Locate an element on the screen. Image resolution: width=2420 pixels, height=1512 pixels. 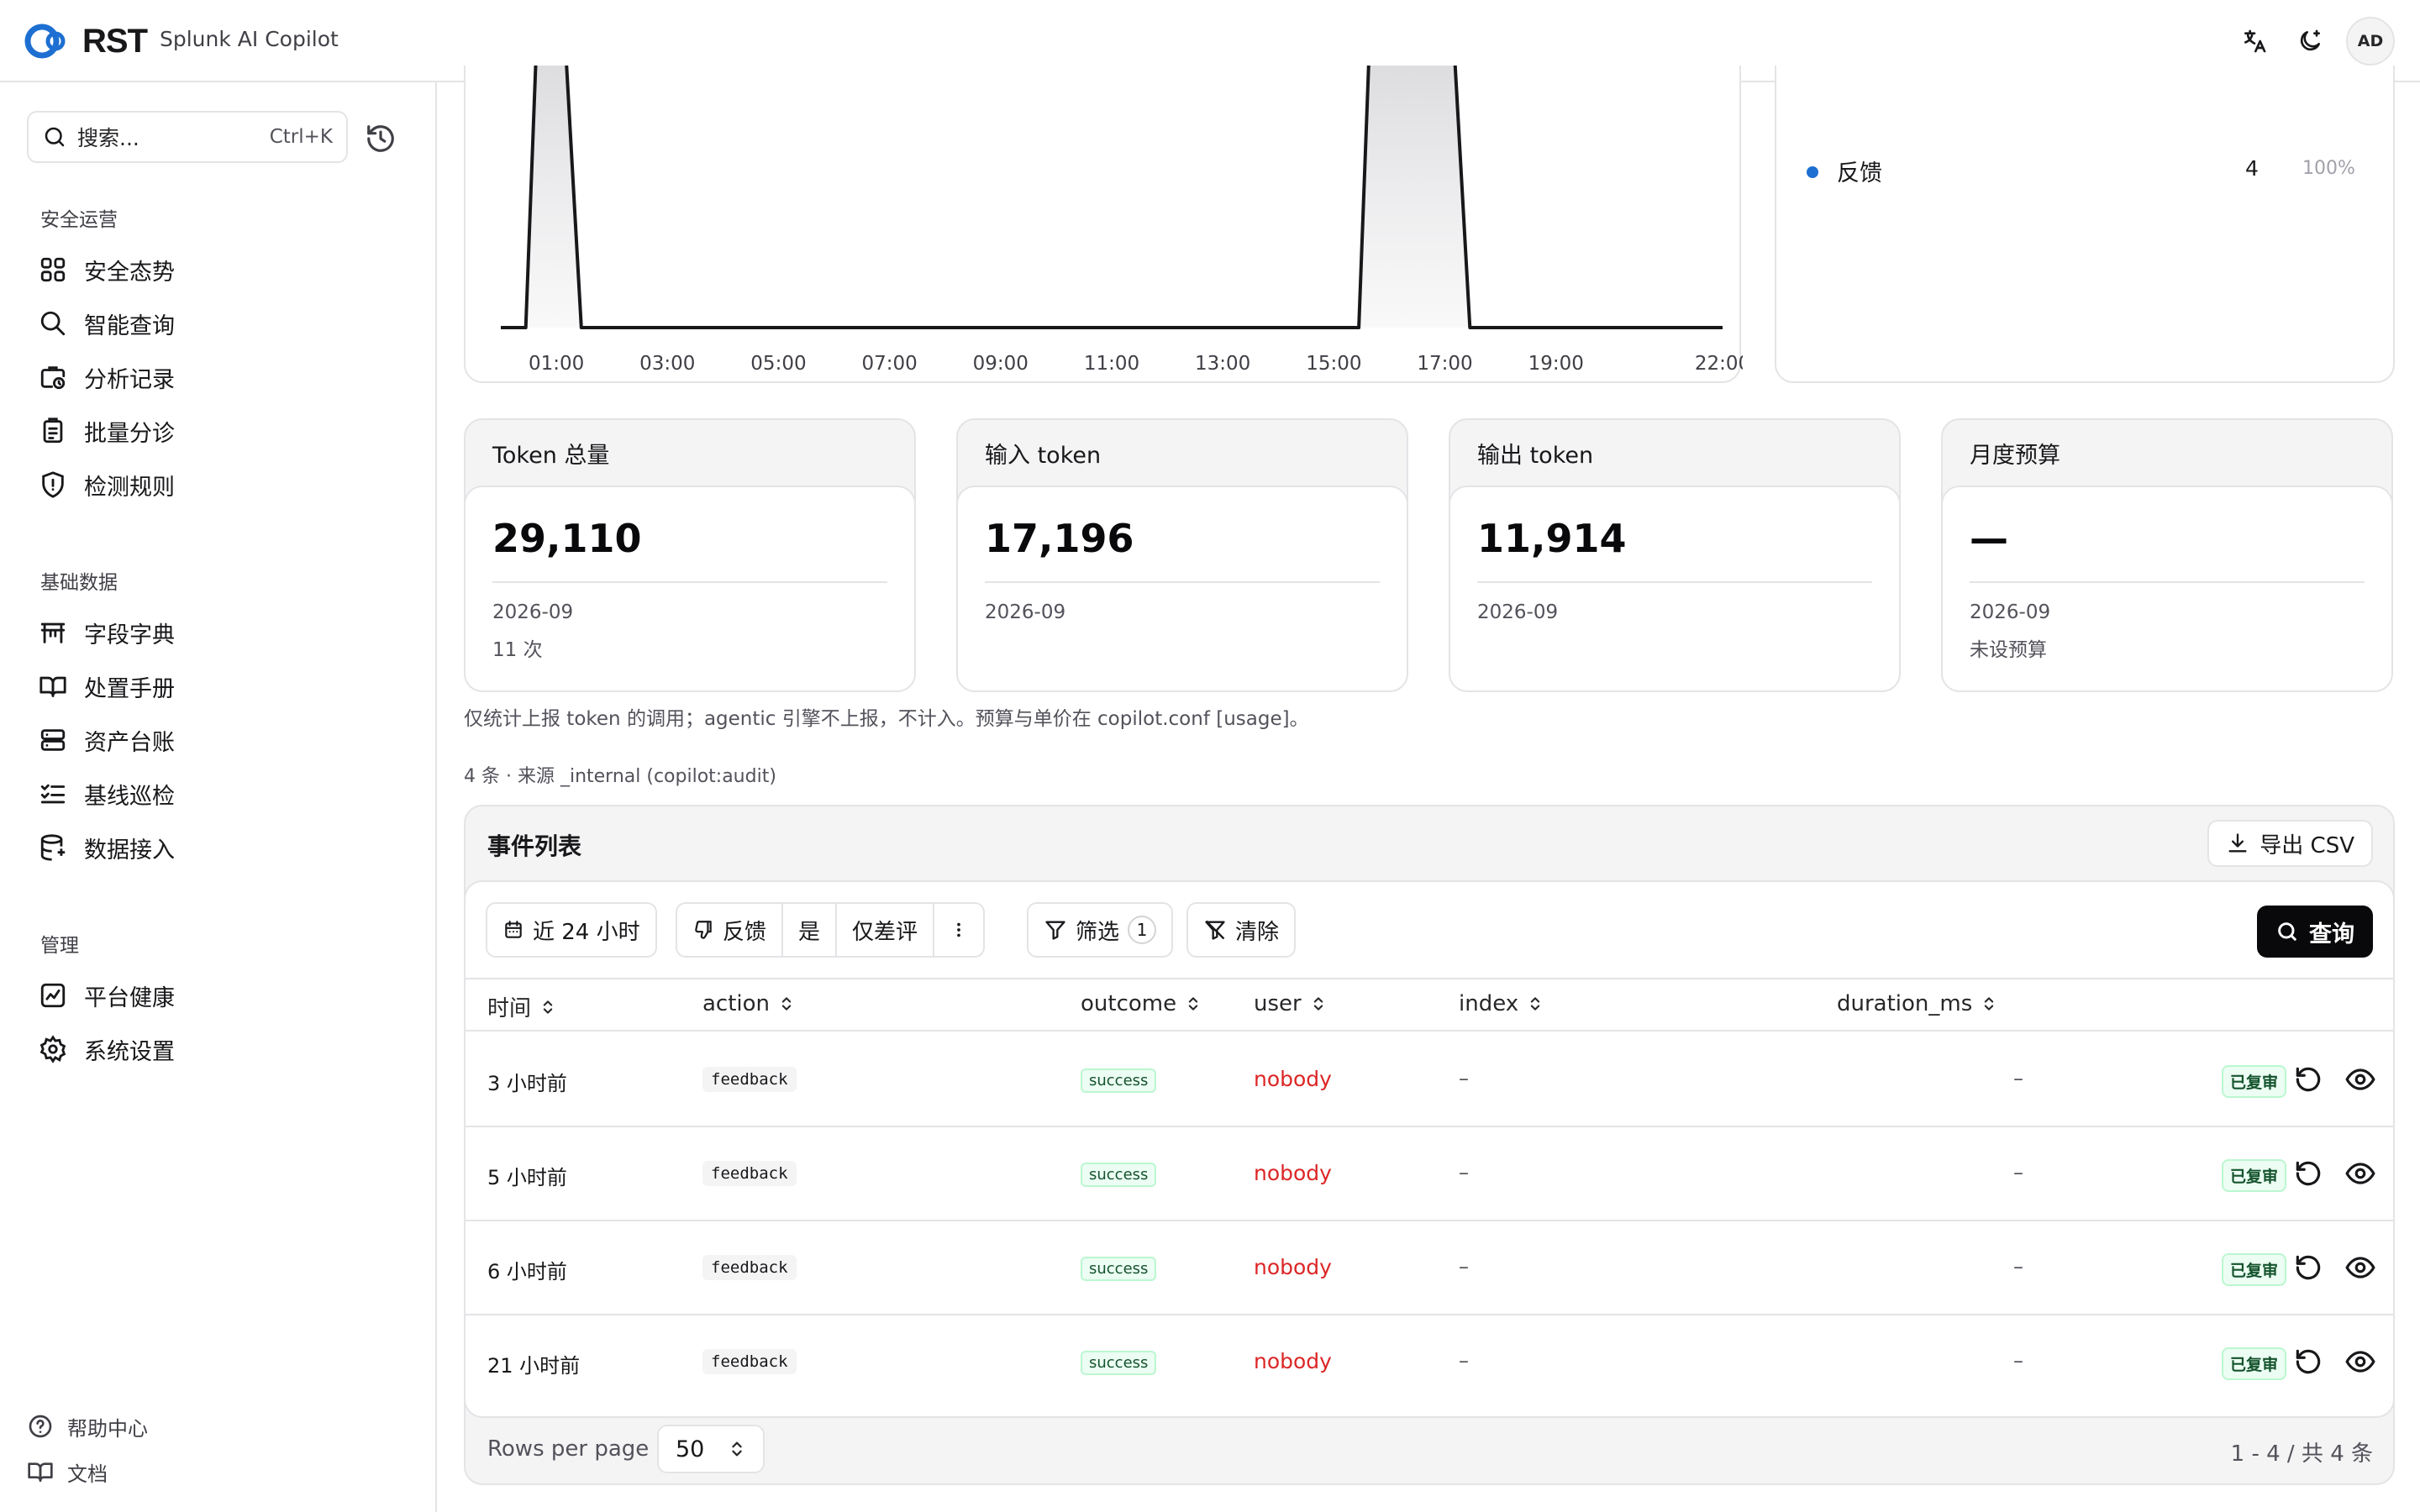
sidebar-item-batch-triage: 批量分诊 is located at coordinates (107, 431).